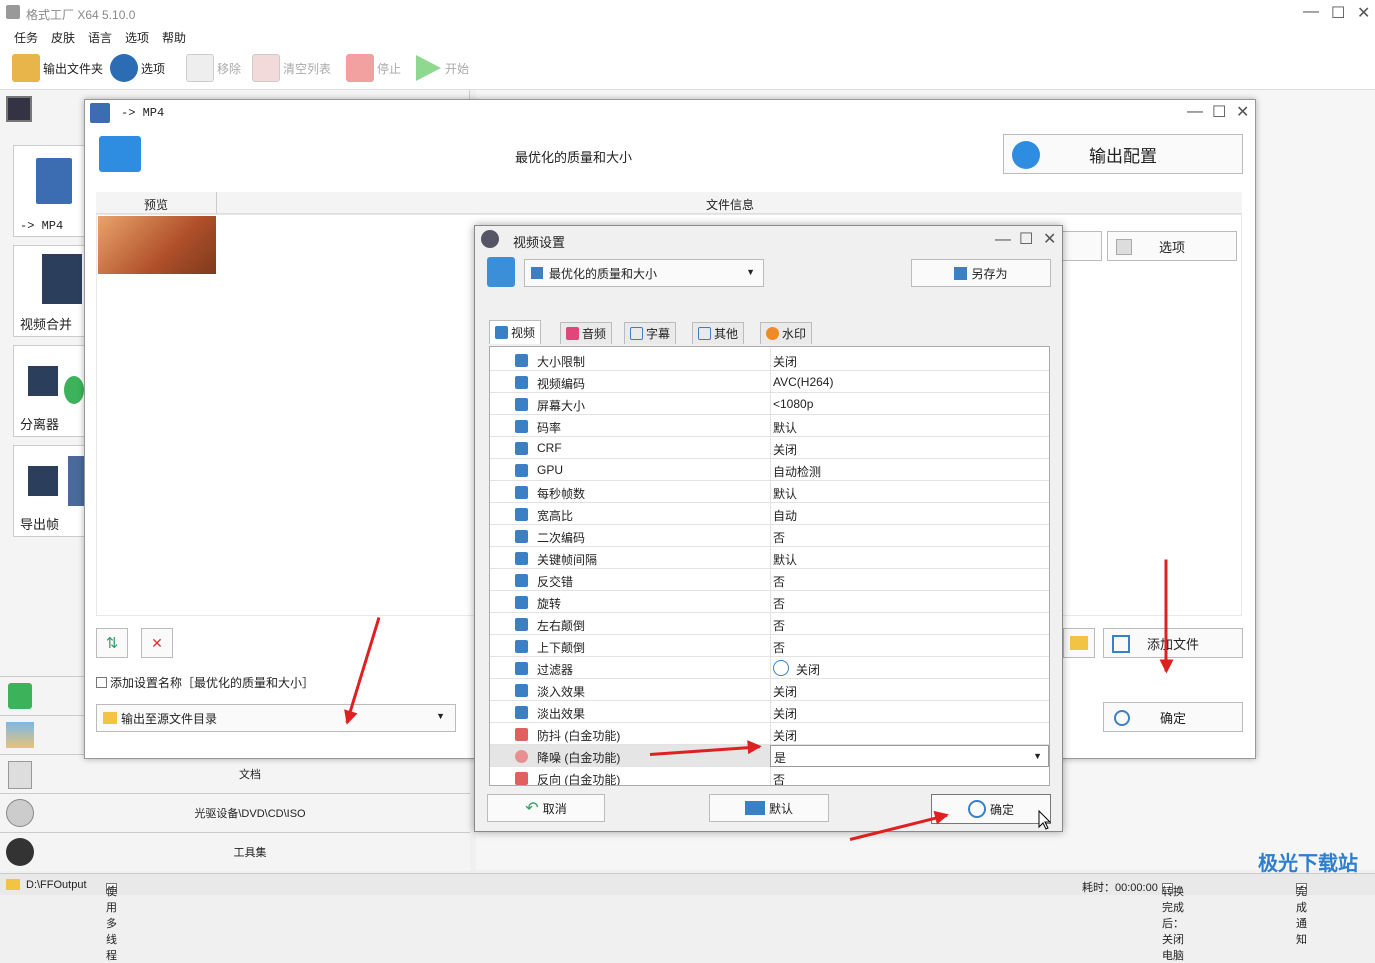 This screenshot has height=963, width=1375. Describe the element at coordinates (769, 382) in the screenshot. I see `setting-row-video-codec: 视频编码 AVC(H264)` at that location.